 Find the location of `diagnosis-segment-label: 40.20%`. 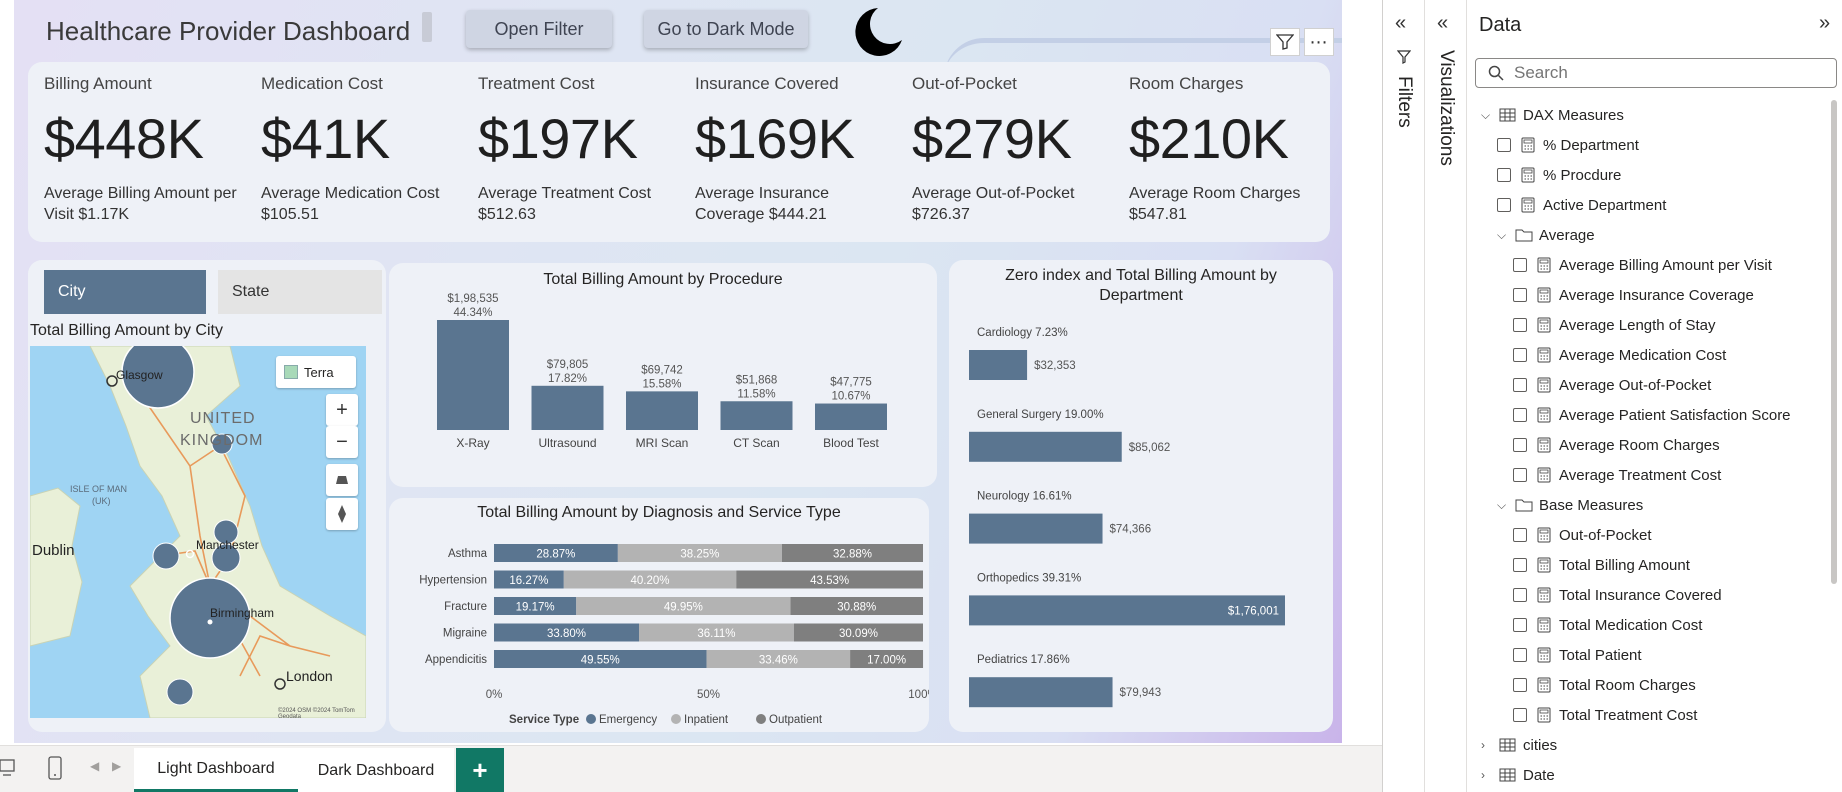

diagnosis-segment-label: 40.20% is located at coordinates (650, 581).